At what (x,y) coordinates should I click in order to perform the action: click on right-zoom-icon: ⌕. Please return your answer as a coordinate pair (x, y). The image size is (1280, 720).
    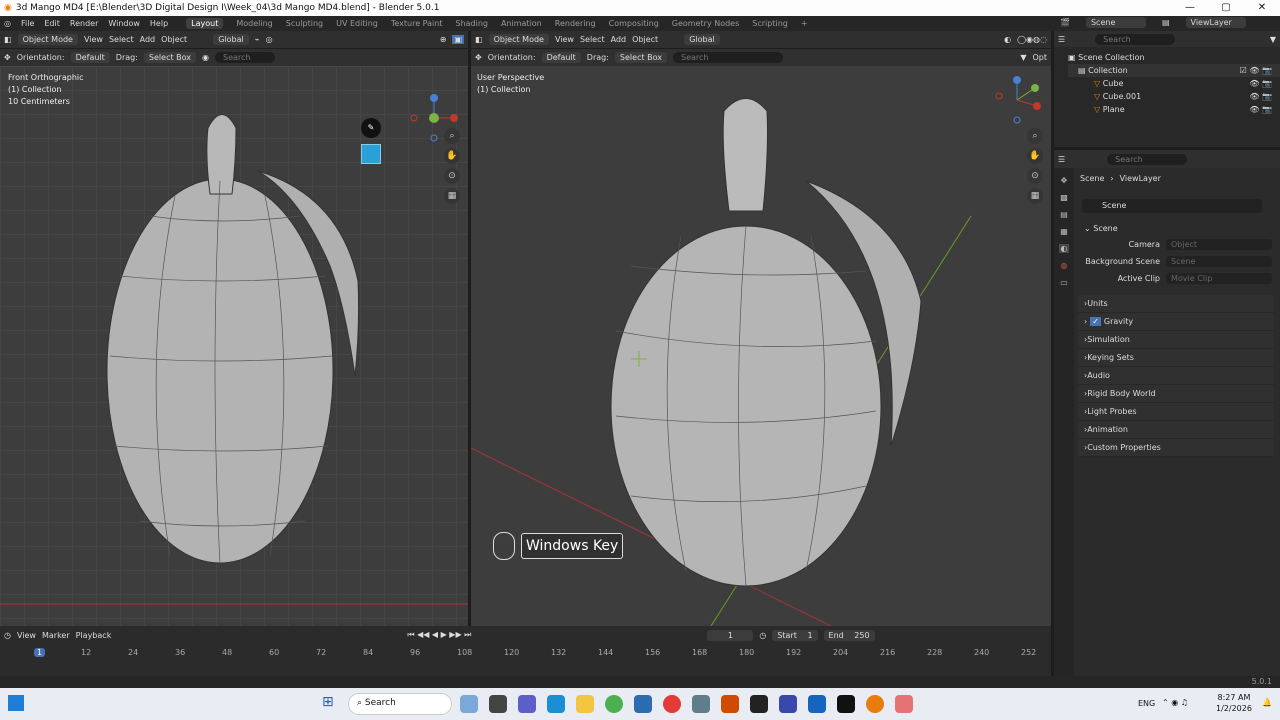
    Looking at the image, I should click on (1035, 136).